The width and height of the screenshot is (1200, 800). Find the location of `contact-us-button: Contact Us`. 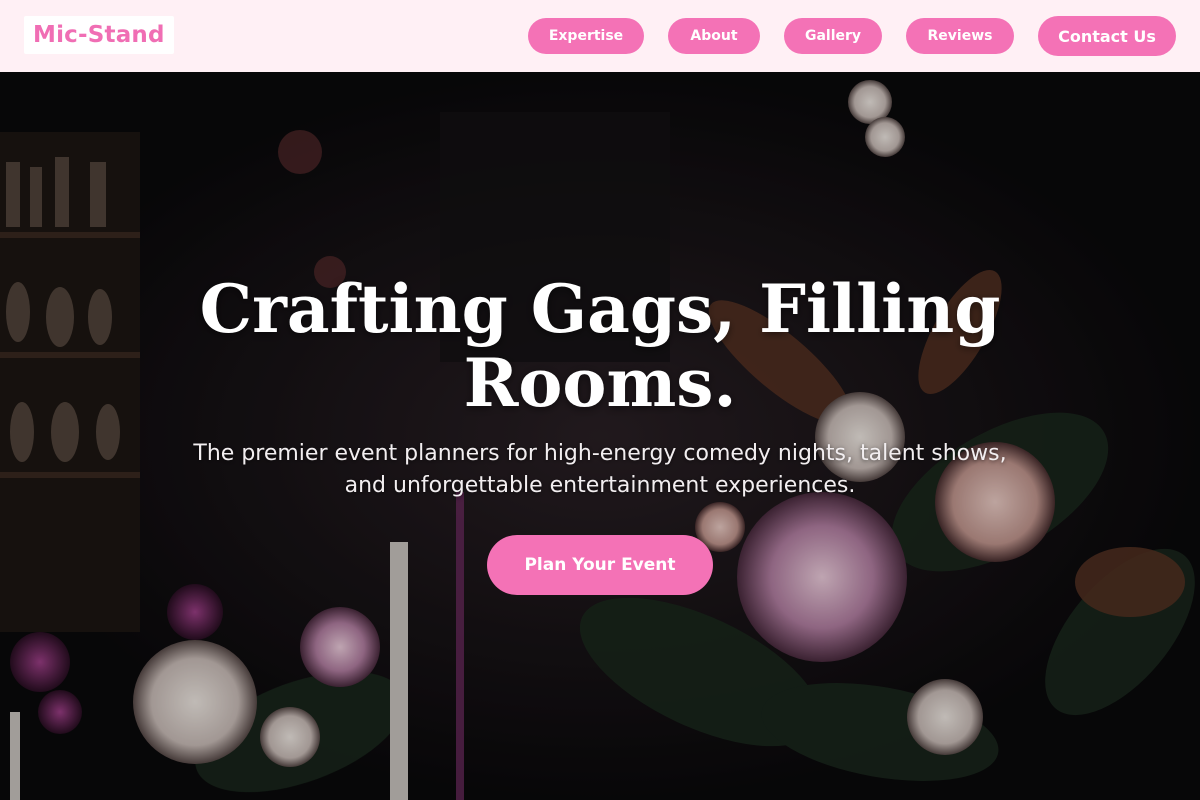

contact-us-button: Contact Us is located at coordinates (1107, 36).